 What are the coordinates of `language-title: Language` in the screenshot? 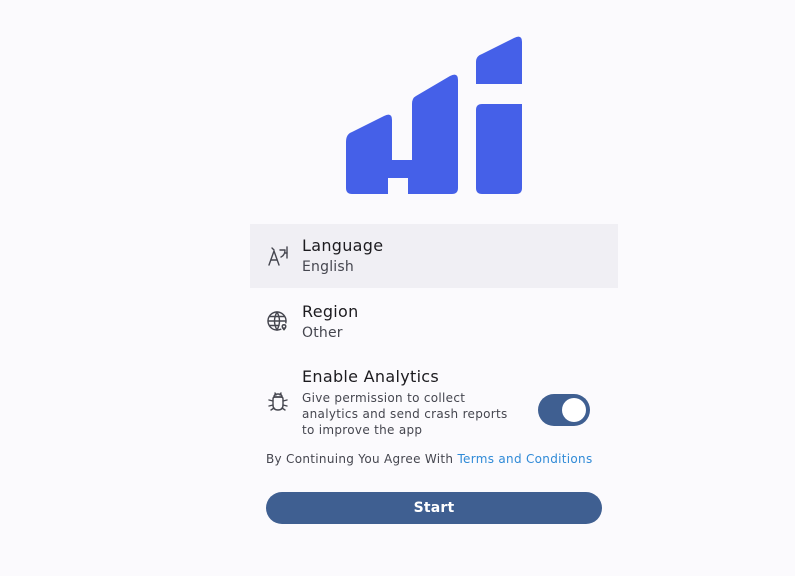 It's located at (343, 245).